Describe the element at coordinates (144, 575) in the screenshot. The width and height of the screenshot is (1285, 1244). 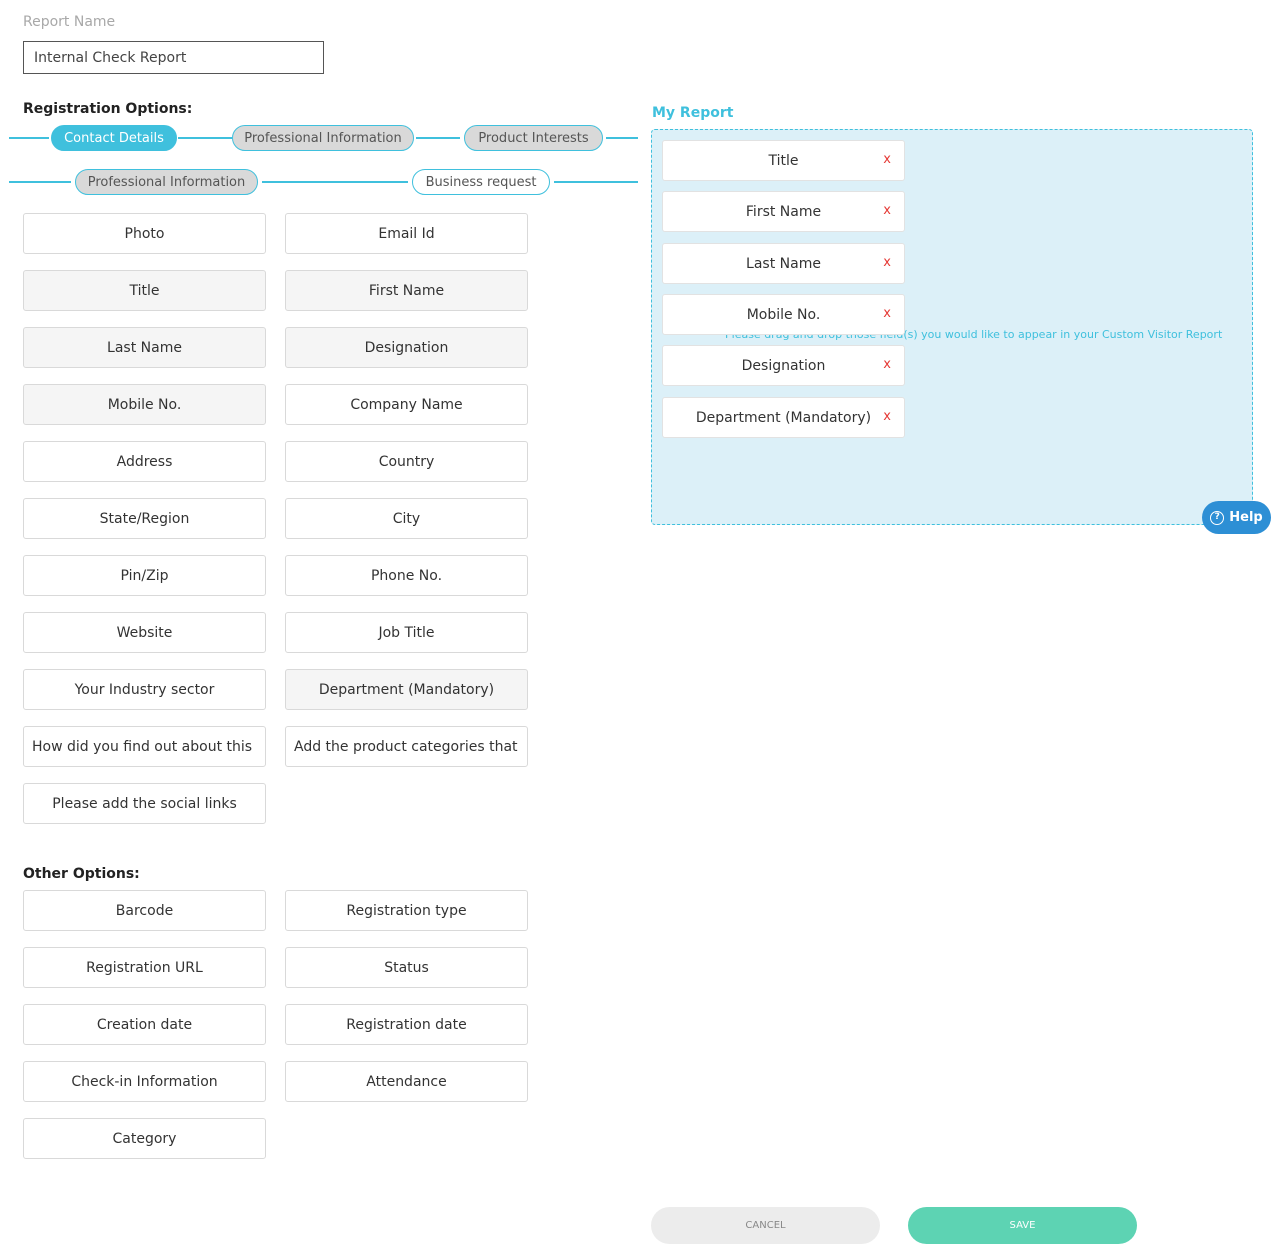
I see `field-pin-zip: Pin/Zip` at that location.